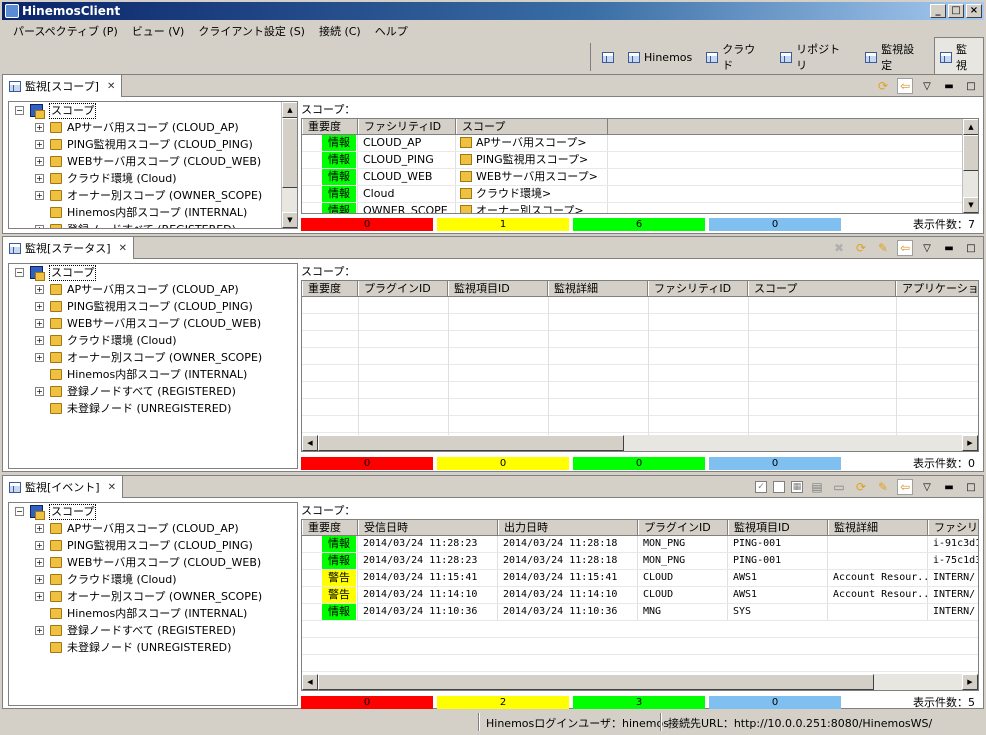 The width and height of the screenshot is (986, 735). What do you see at coordinates (428, 527) in the screenshot?
I see `column-header: 受信日時` at bounding box center [428, 527].